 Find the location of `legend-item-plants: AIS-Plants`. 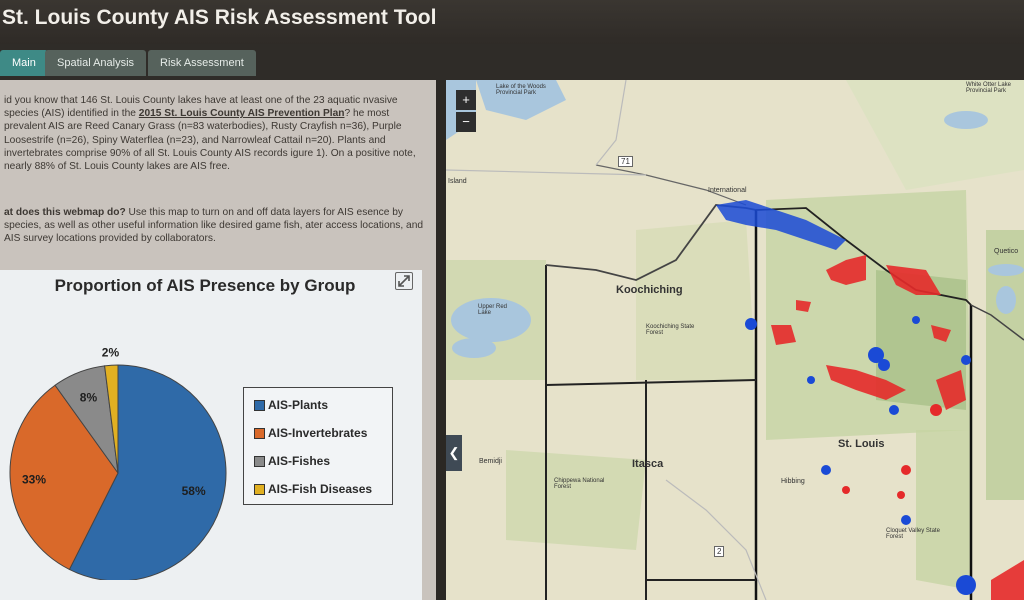

legend-item-plants: AIS-Plants is located at coordinates (291, 405).